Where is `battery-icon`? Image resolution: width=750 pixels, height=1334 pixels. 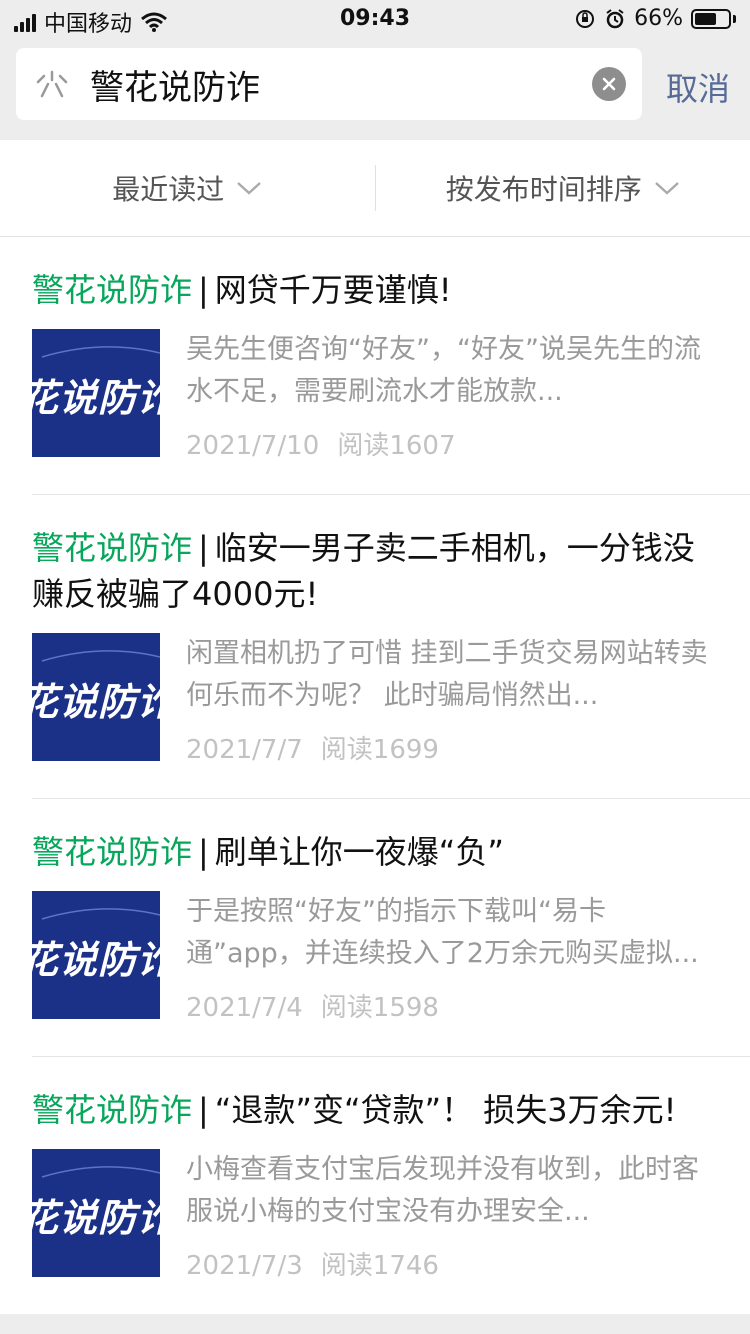
battery-icon is located at coordinates (713, 18).